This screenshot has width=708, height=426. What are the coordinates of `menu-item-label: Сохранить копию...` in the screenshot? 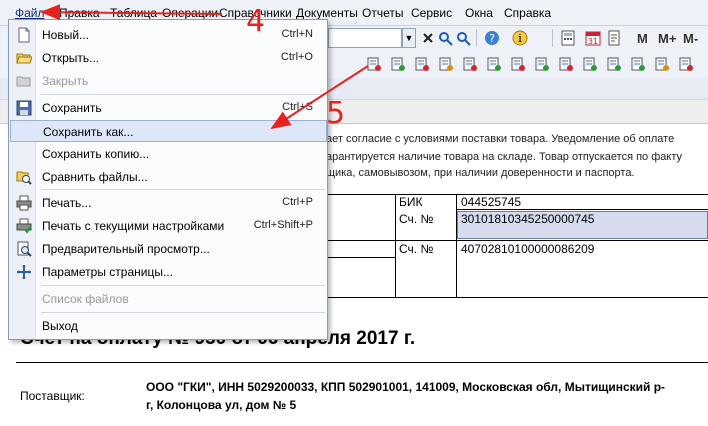 It's located at (96, 154).